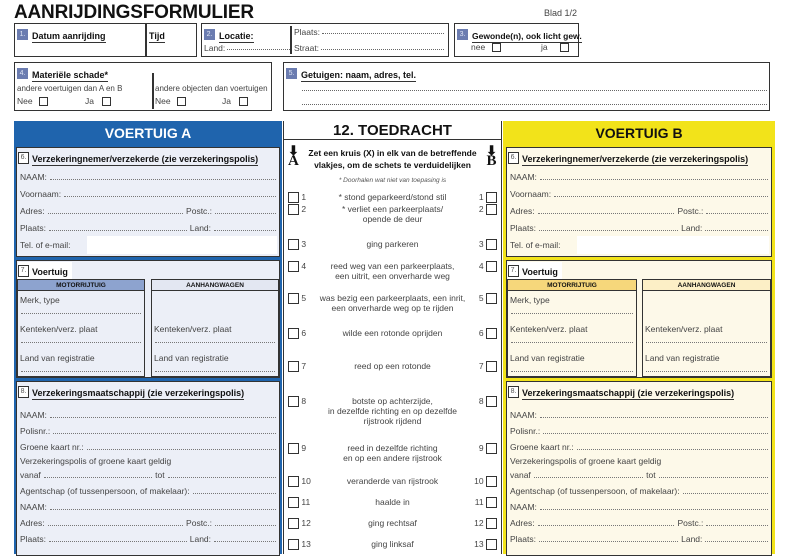 Image resolution: width=788 pixels, height=556 pixels. I want to click on straat-field: Straat:, so click(369, 48).